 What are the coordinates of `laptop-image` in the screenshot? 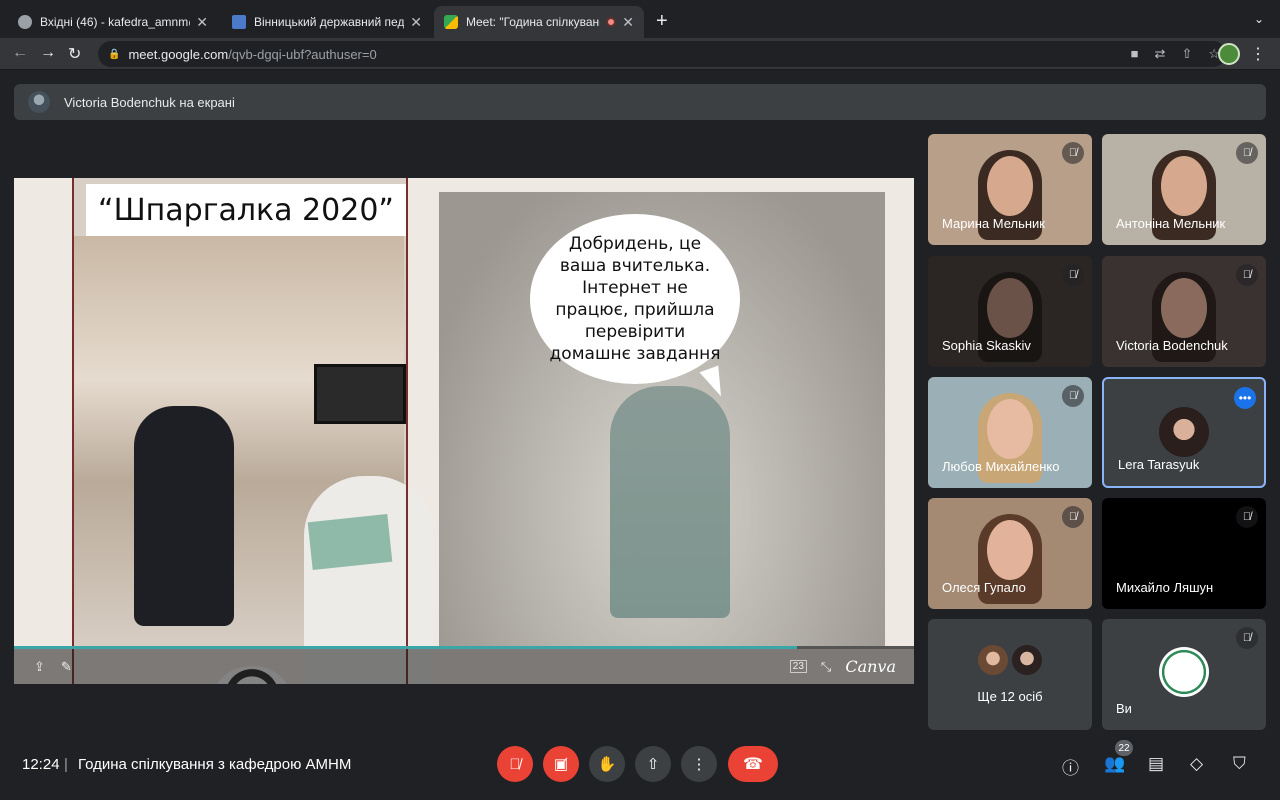 It's located at (360, 394).